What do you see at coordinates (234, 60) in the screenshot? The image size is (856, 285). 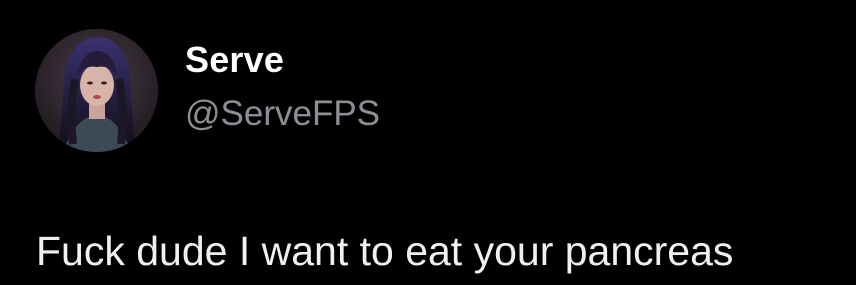 I see `display-name: Serve` at bounding box center [234, 60].